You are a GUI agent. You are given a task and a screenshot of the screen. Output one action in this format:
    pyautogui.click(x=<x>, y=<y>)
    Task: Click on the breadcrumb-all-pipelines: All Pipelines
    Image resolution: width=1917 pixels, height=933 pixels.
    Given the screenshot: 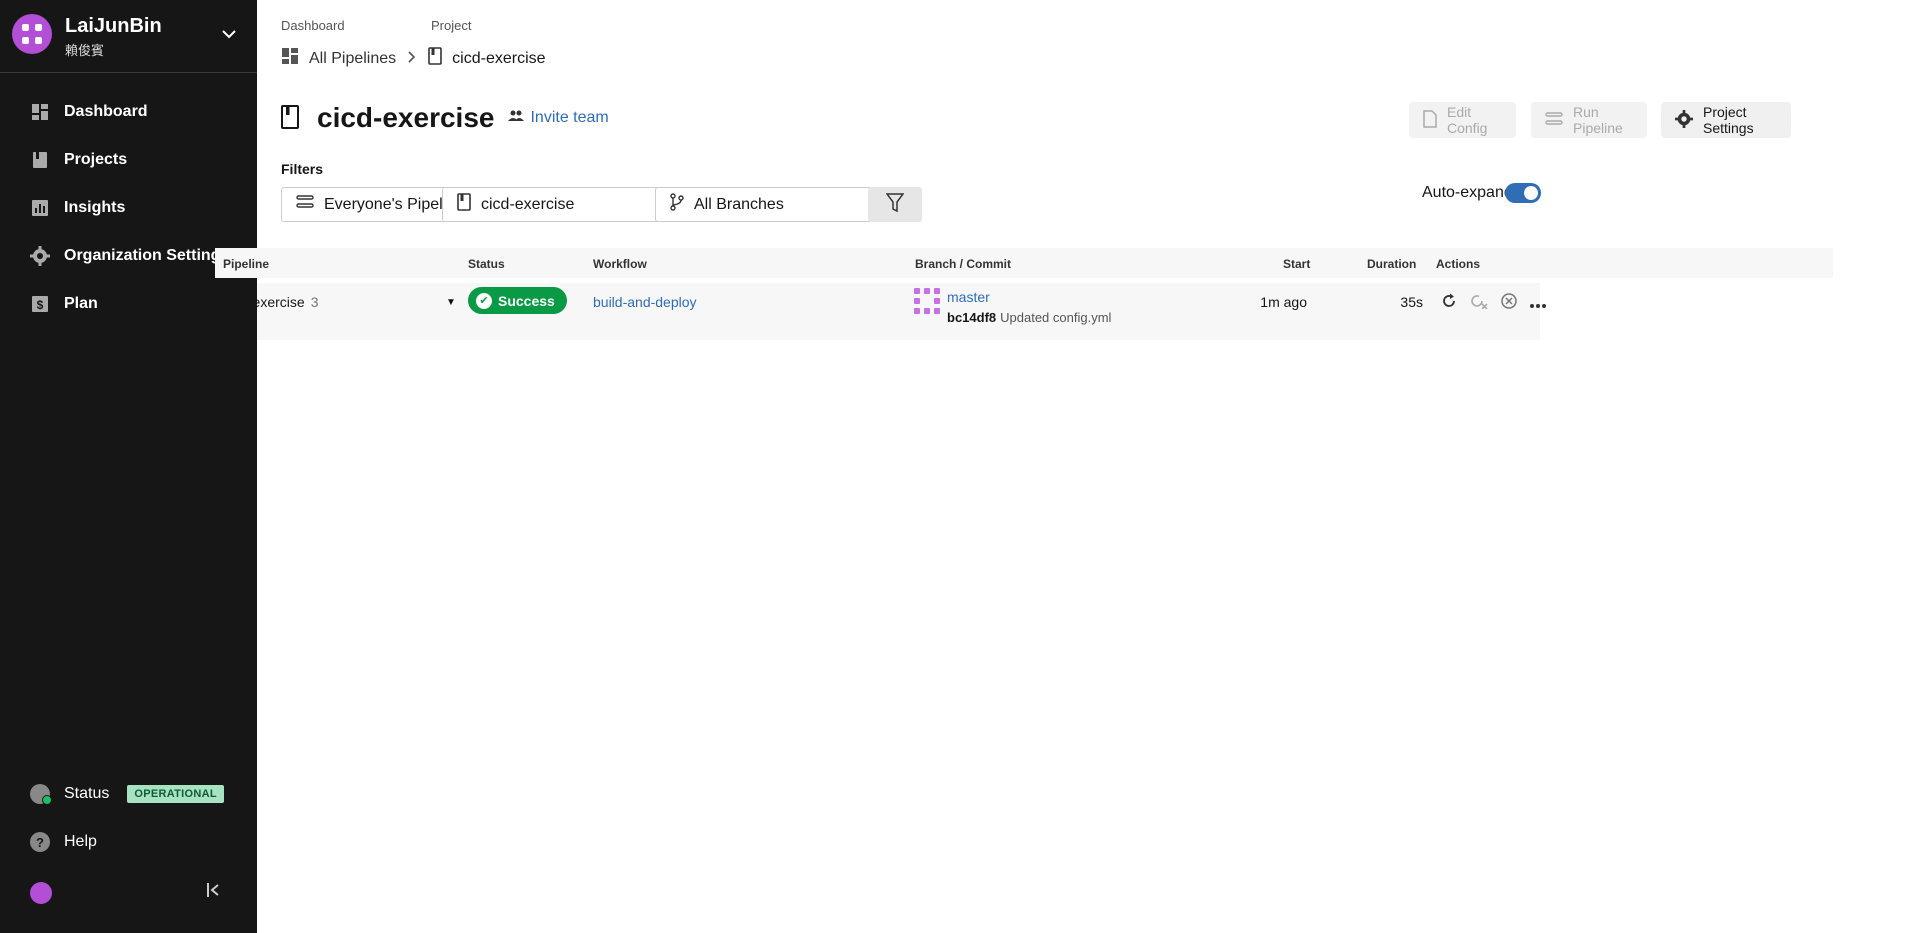 What is the action you would take?
    pyautogui.click(x=352, y=59)
    